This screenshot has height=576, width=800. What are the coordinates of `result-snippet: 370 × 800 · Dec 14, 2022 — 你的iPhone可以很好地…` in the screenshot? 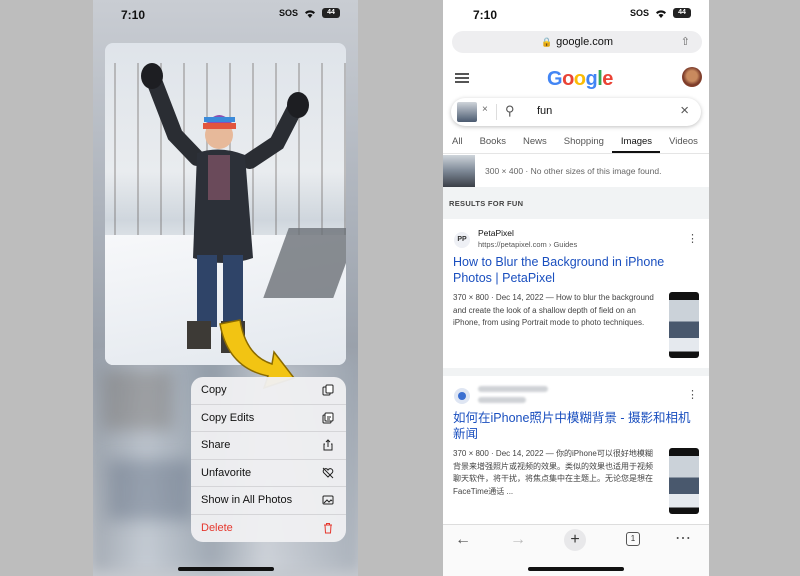 It's located at (553, 472).